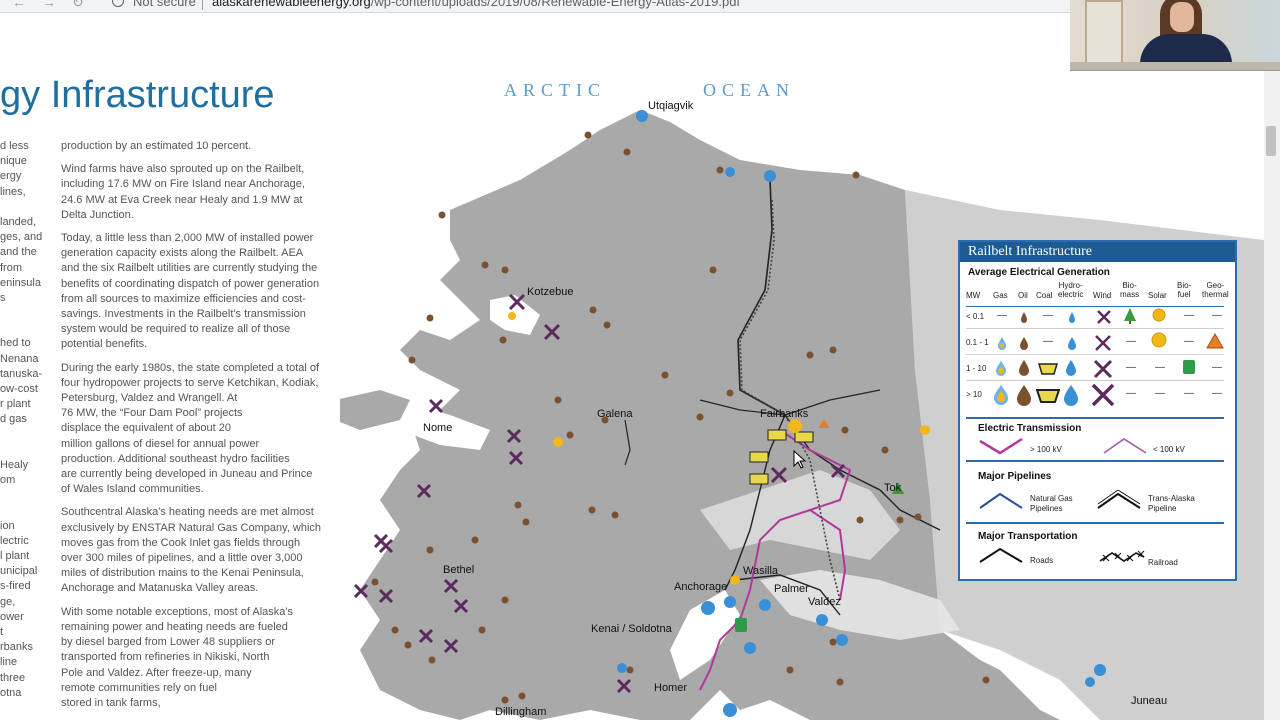 The width and height of the screenshot is (1280, 720). Describe the element at coordinates (118, 3) in the screenshot. I see `info-icon` at that location.